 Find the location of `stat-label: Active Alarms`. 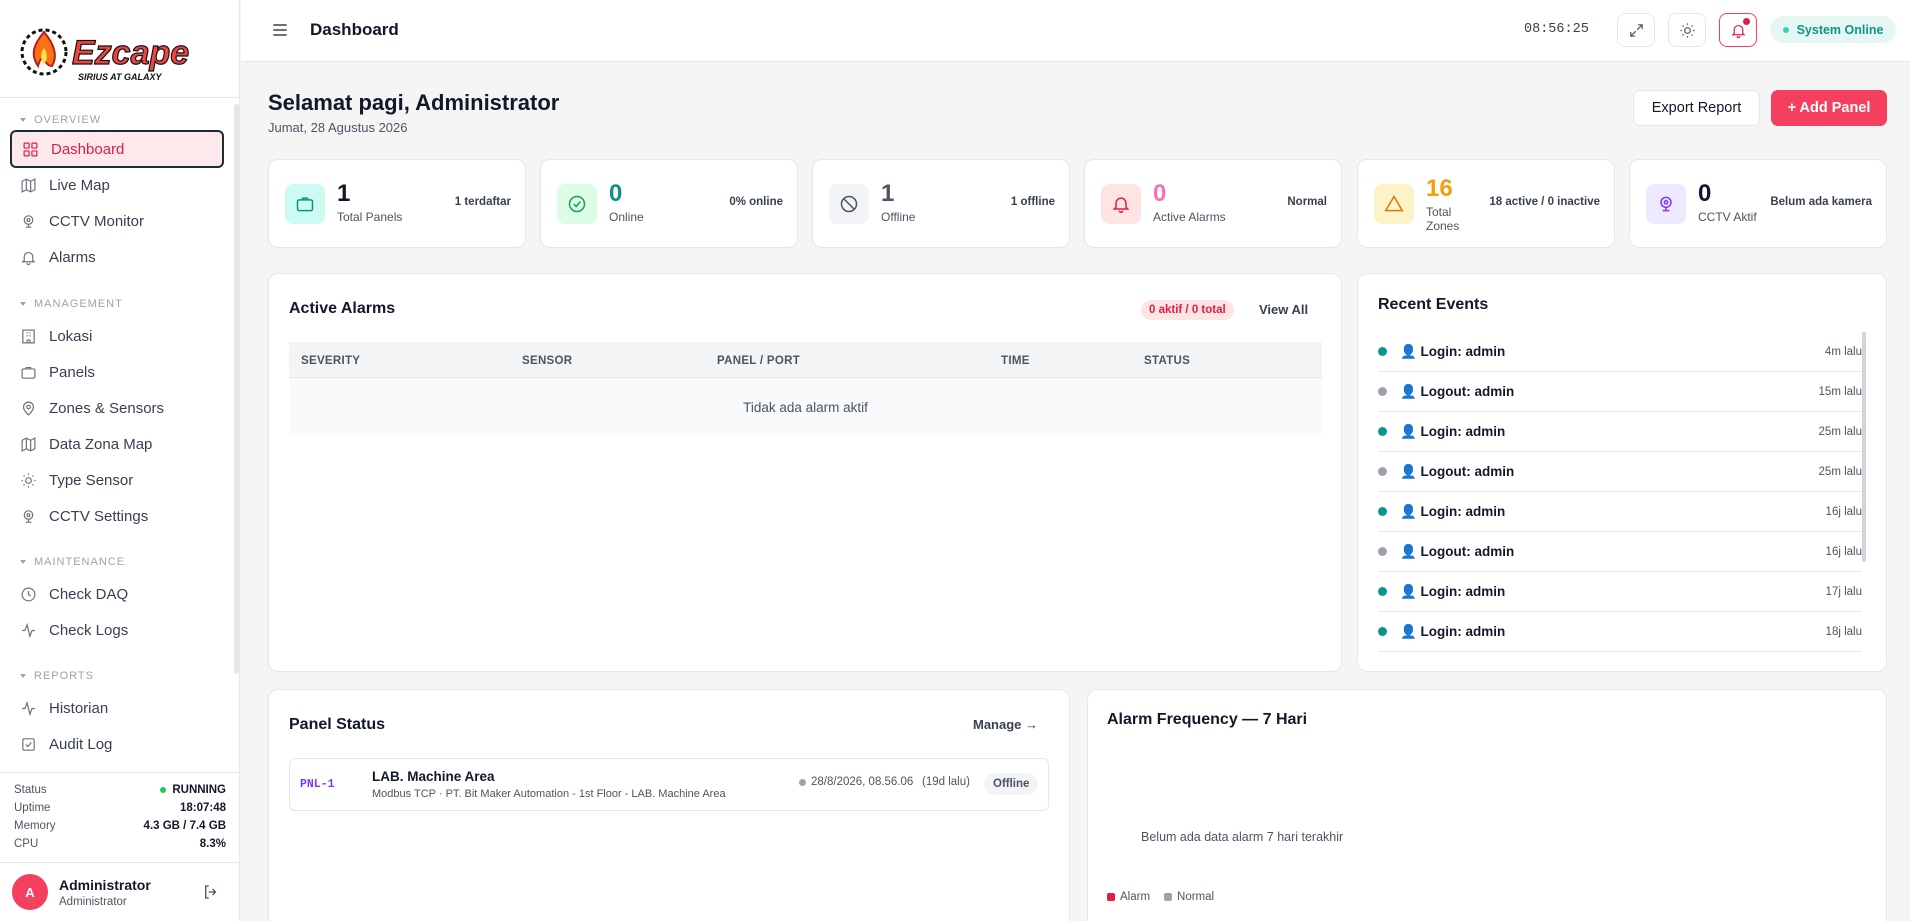

stat-label: Active Alarms is located at coordinates (1189, 217).